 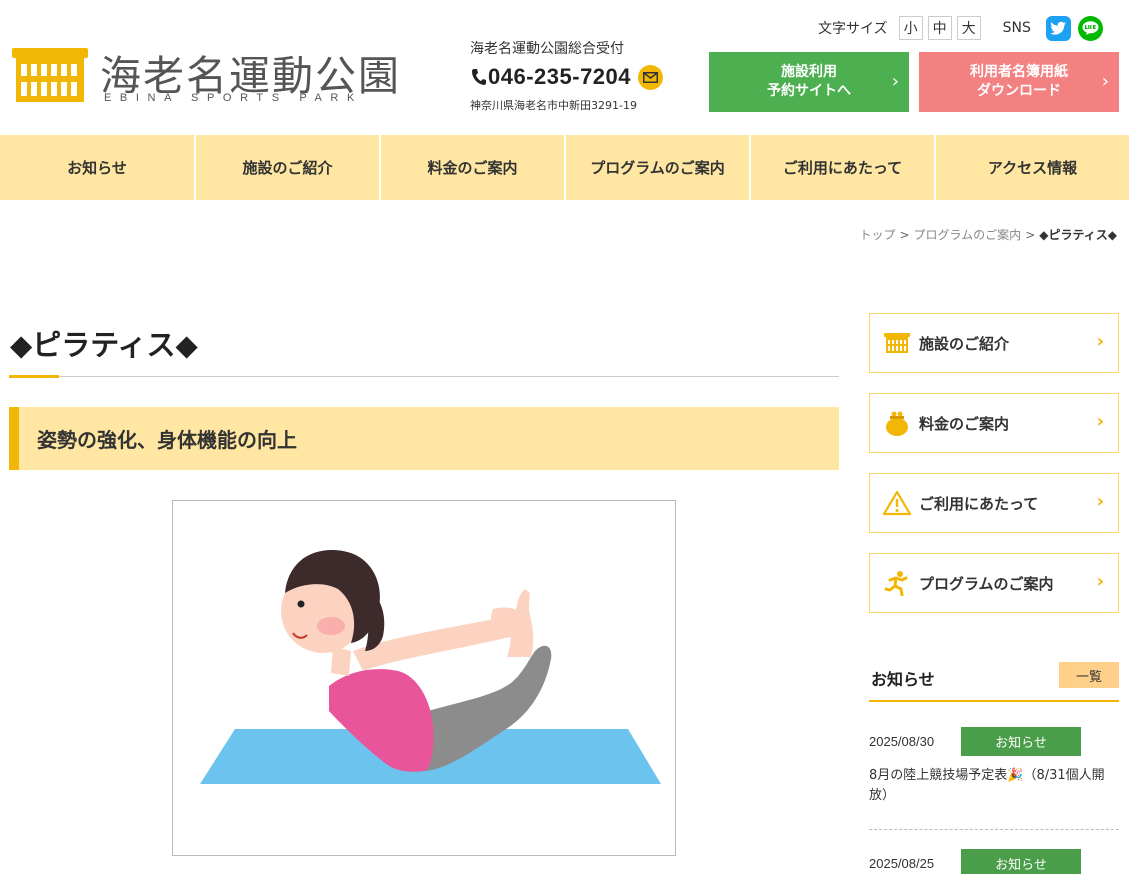 I want to click on running-person-icon, so click(x=897, y=583).